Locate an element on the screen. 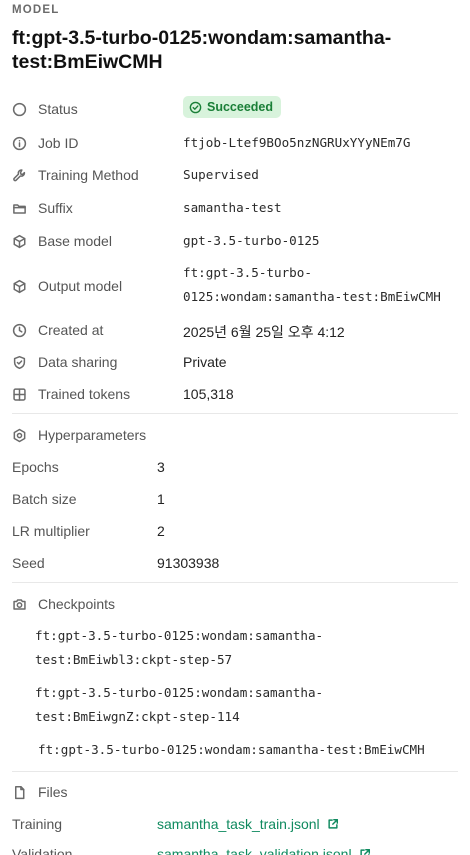 This screenshot has width=470, height=855. output-model-row: Output model is located at coordinates (67, 286).